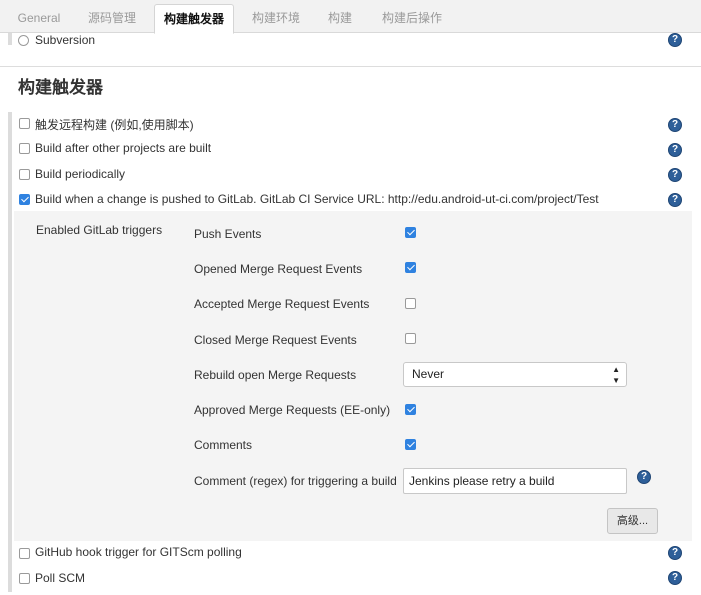 This screenshot has width=701, height=595. Describe the element at coordinates (80, 174) in the screenshot. I see `trigger-periodically-label: Build periodically` at that location.